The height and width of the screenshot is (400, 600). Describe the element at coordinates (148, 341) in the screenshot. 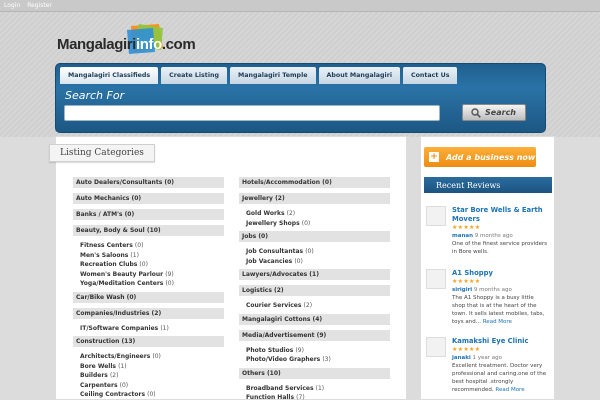

I see `category-heading: Construction (13)` at that location.